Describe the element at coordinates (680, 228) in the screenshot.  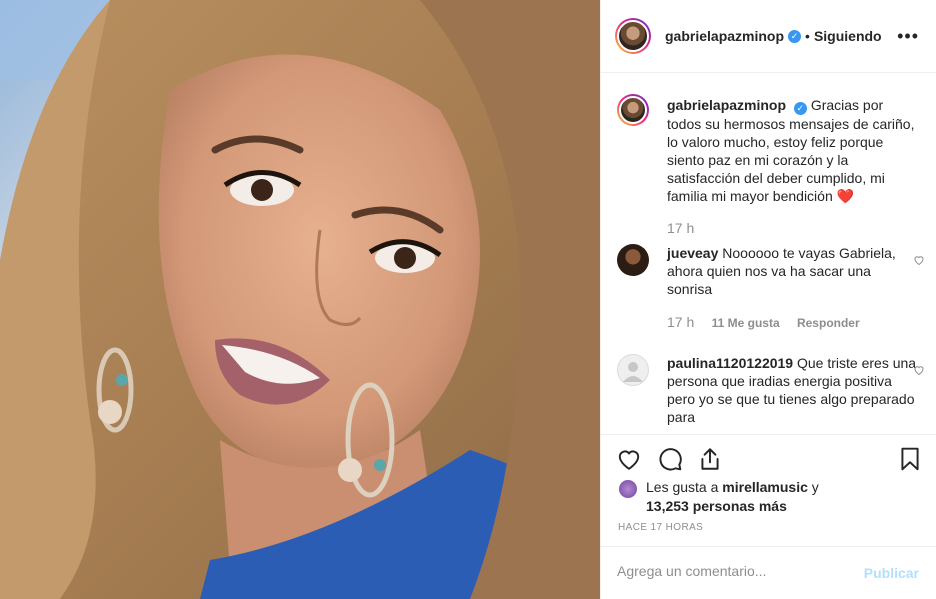
I see `caption-time: 17 h` at that location.